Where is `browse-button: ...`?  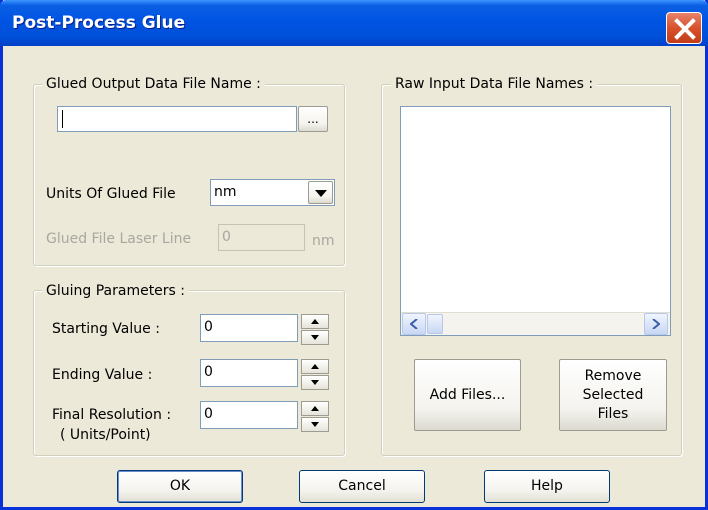
browse-button: ... is located at coordinates (313, 119).